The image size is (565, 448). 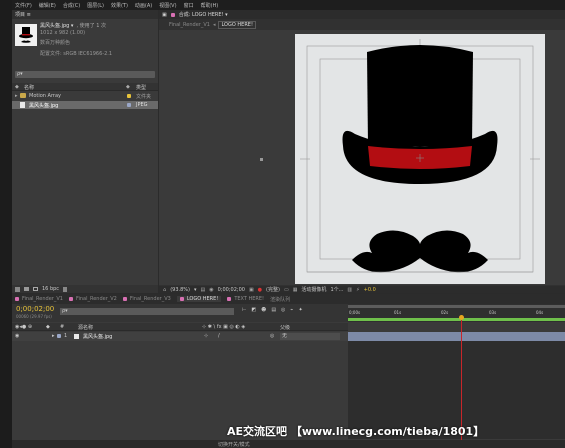 What do you see at coordinates (48, 327) in the screenshot?
I see `label-column-icon: ◆` at bounding box center [48, 327].